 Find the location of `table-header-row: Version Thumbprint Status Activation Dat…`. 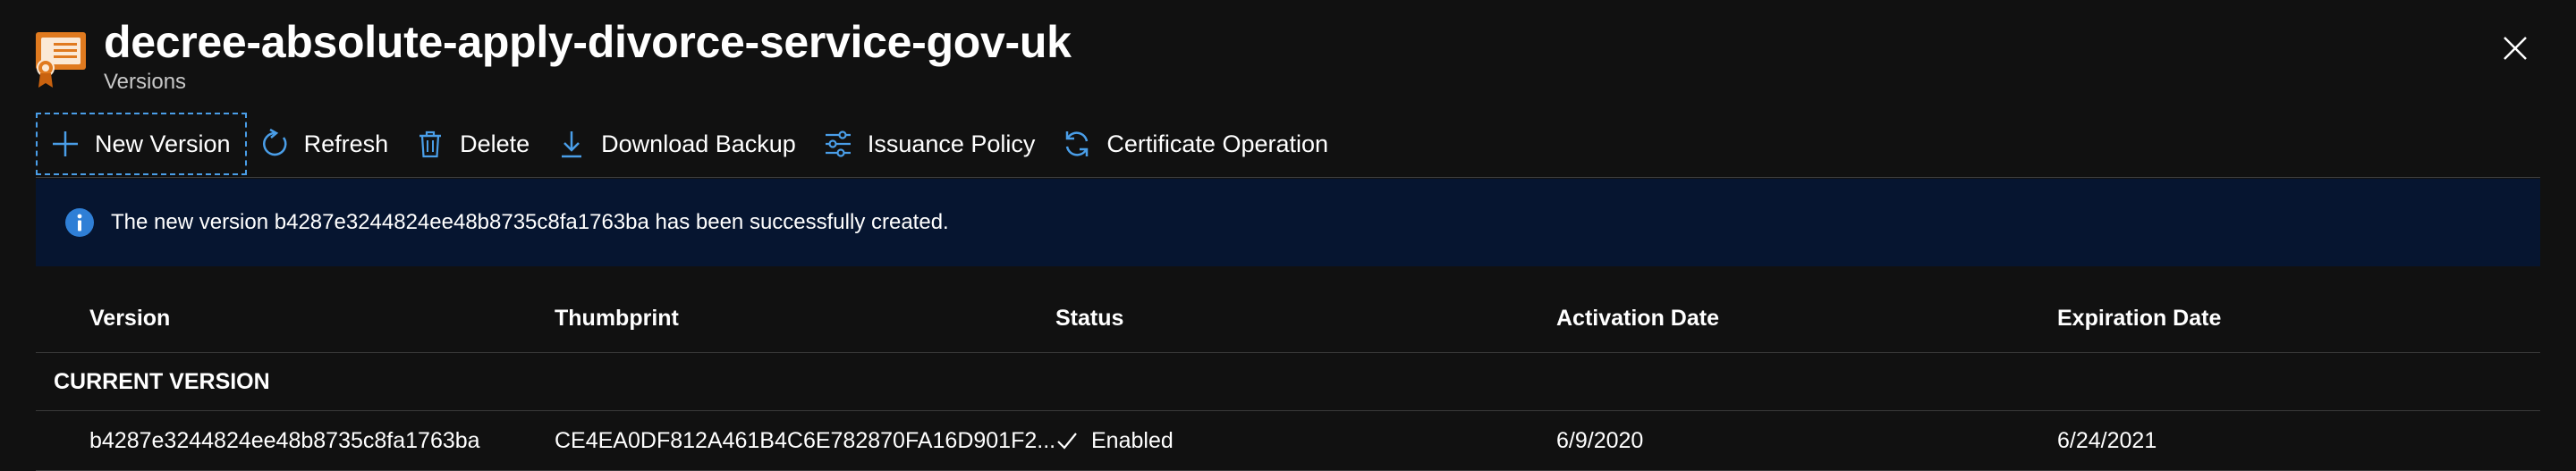

table-header-row: Version Thumbprint Status Activation Dat… is located at coordinates (1288, 318).